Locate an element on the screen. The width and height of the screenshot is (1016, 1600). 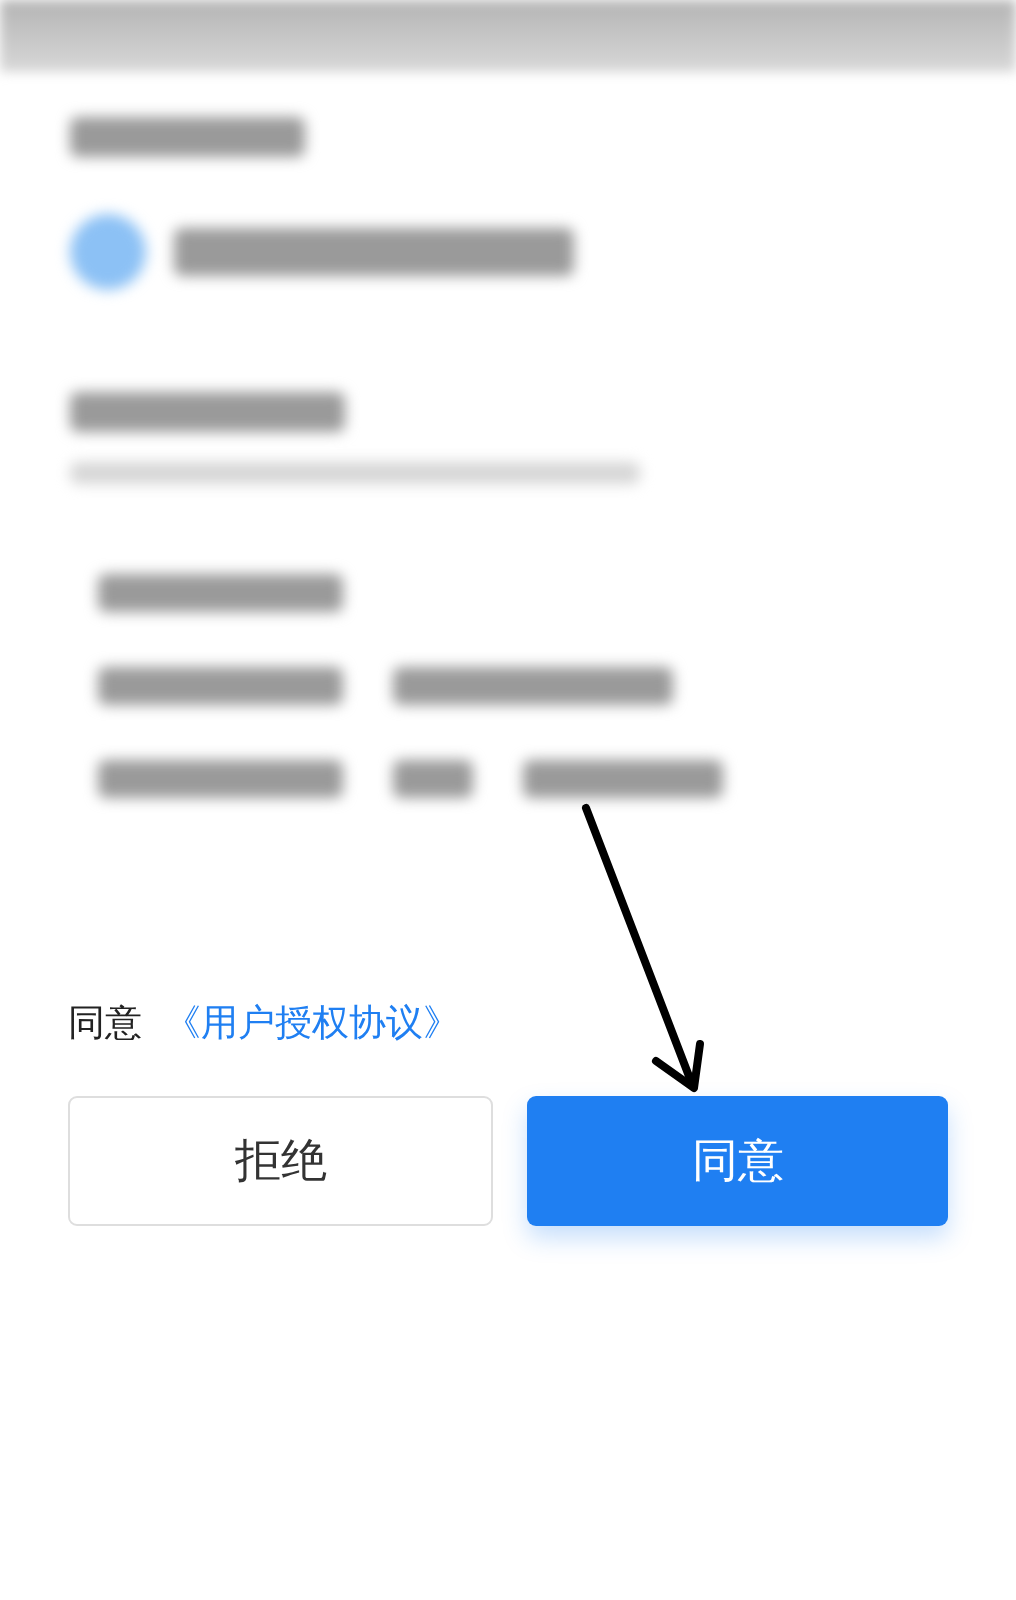
agreement-link: 《用户授权协议》 is located at coordinates (312, 1023).